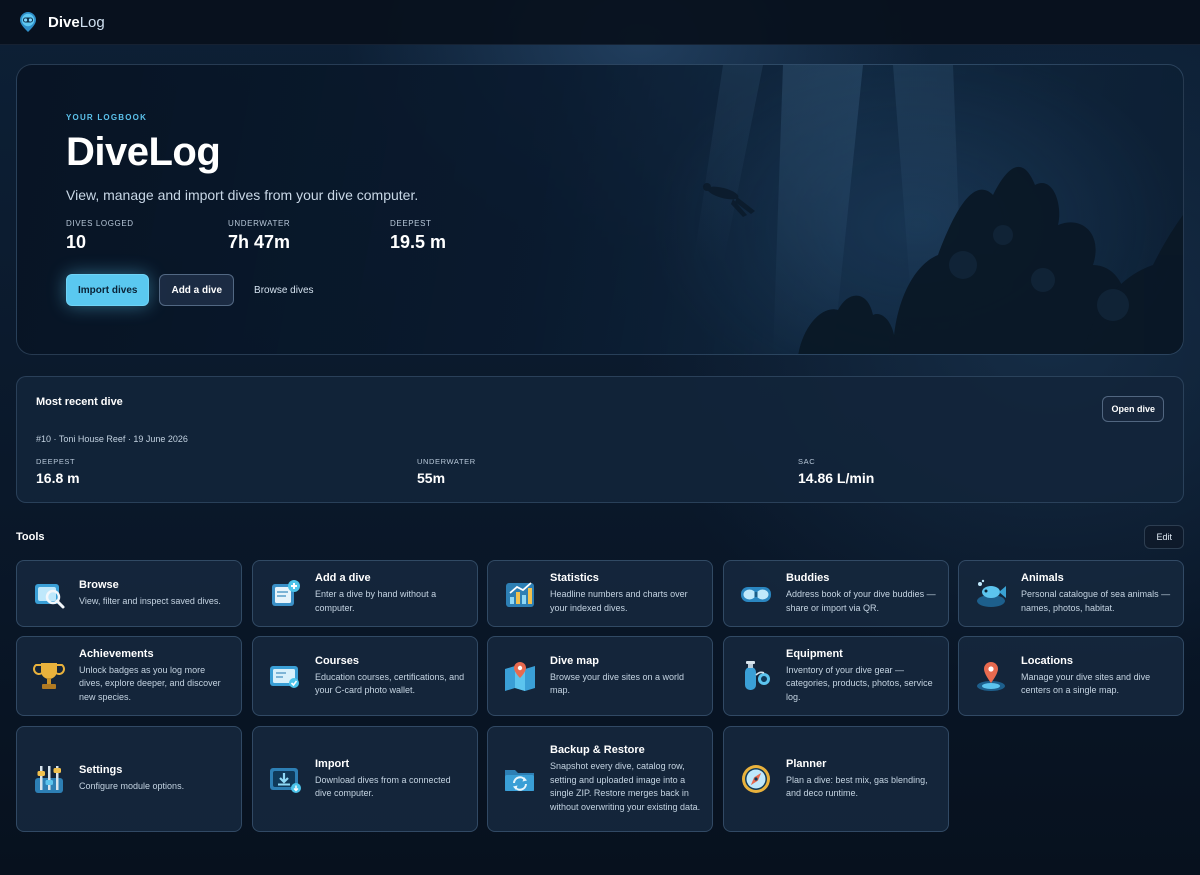  I want to click on certificate-card-icon, so click(284, 677).